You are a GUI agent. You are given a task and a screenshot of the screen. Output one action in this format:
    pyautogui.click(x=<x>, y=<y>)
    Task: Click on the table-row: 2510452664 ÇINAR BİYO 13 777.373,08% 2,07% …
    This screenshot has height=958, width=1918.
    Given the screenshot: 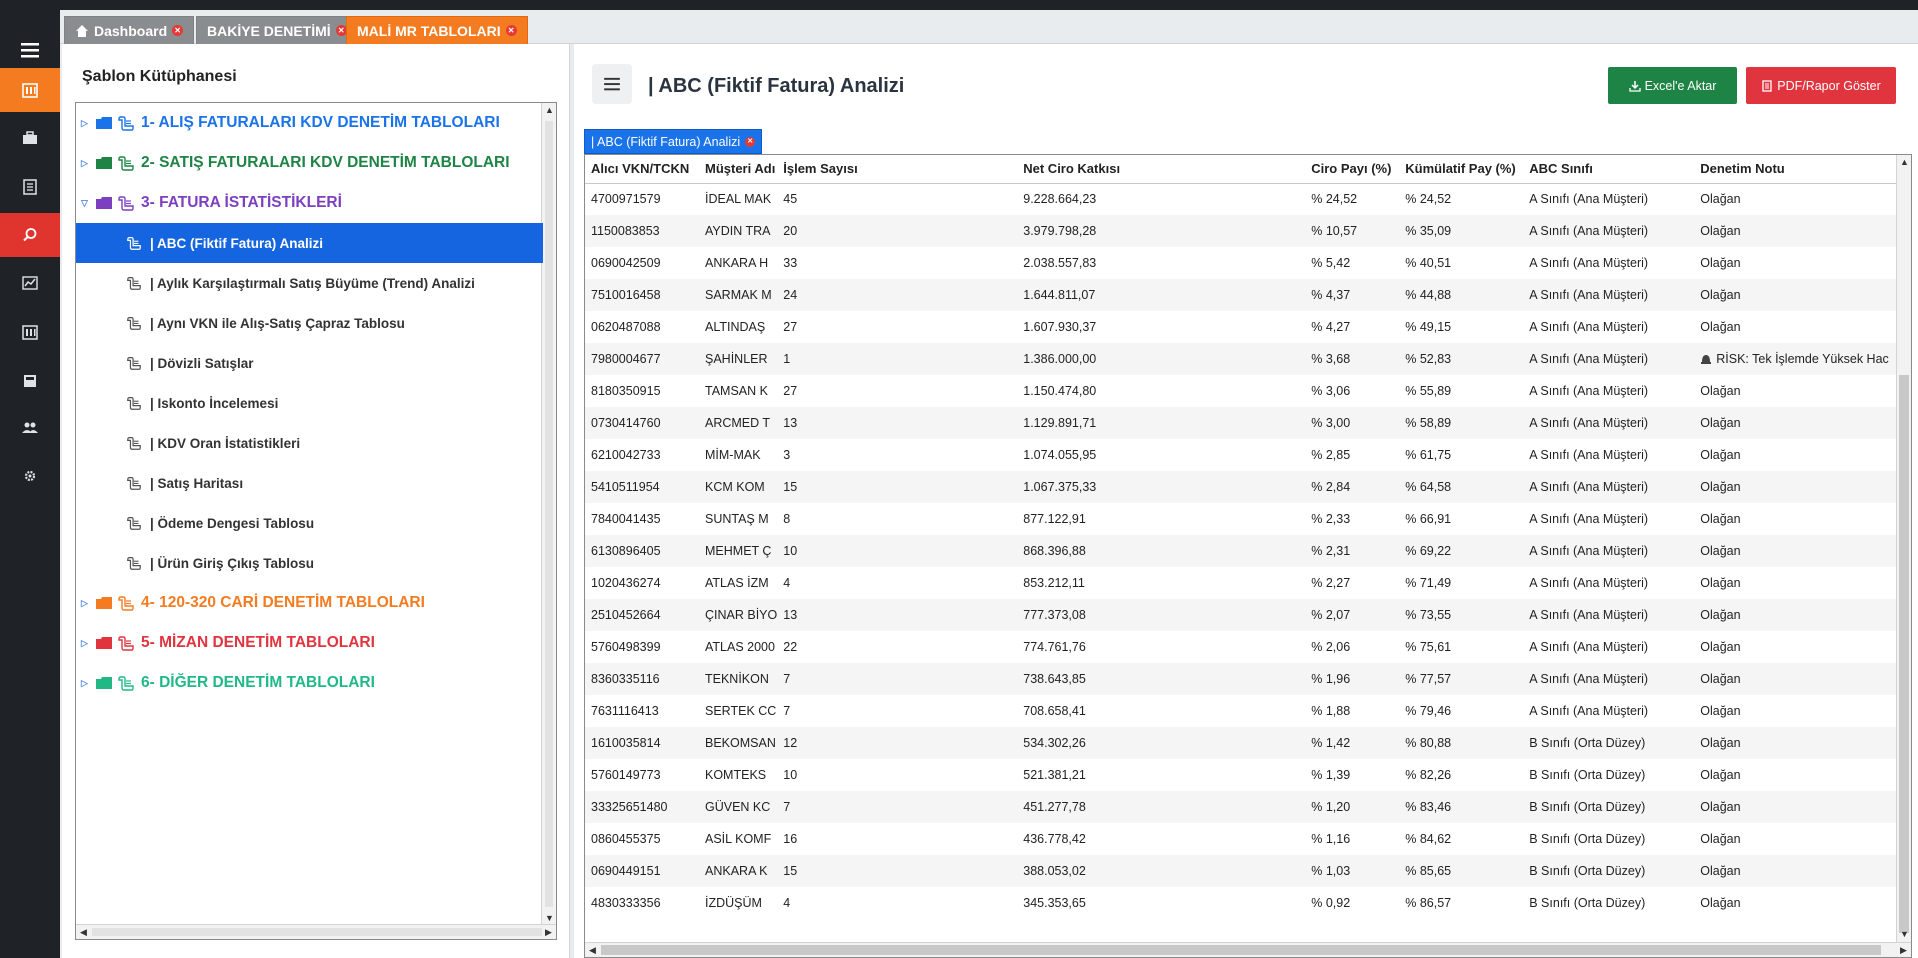 What is the action you would take?
    pyautogui.click(x=1245, y=615)
    